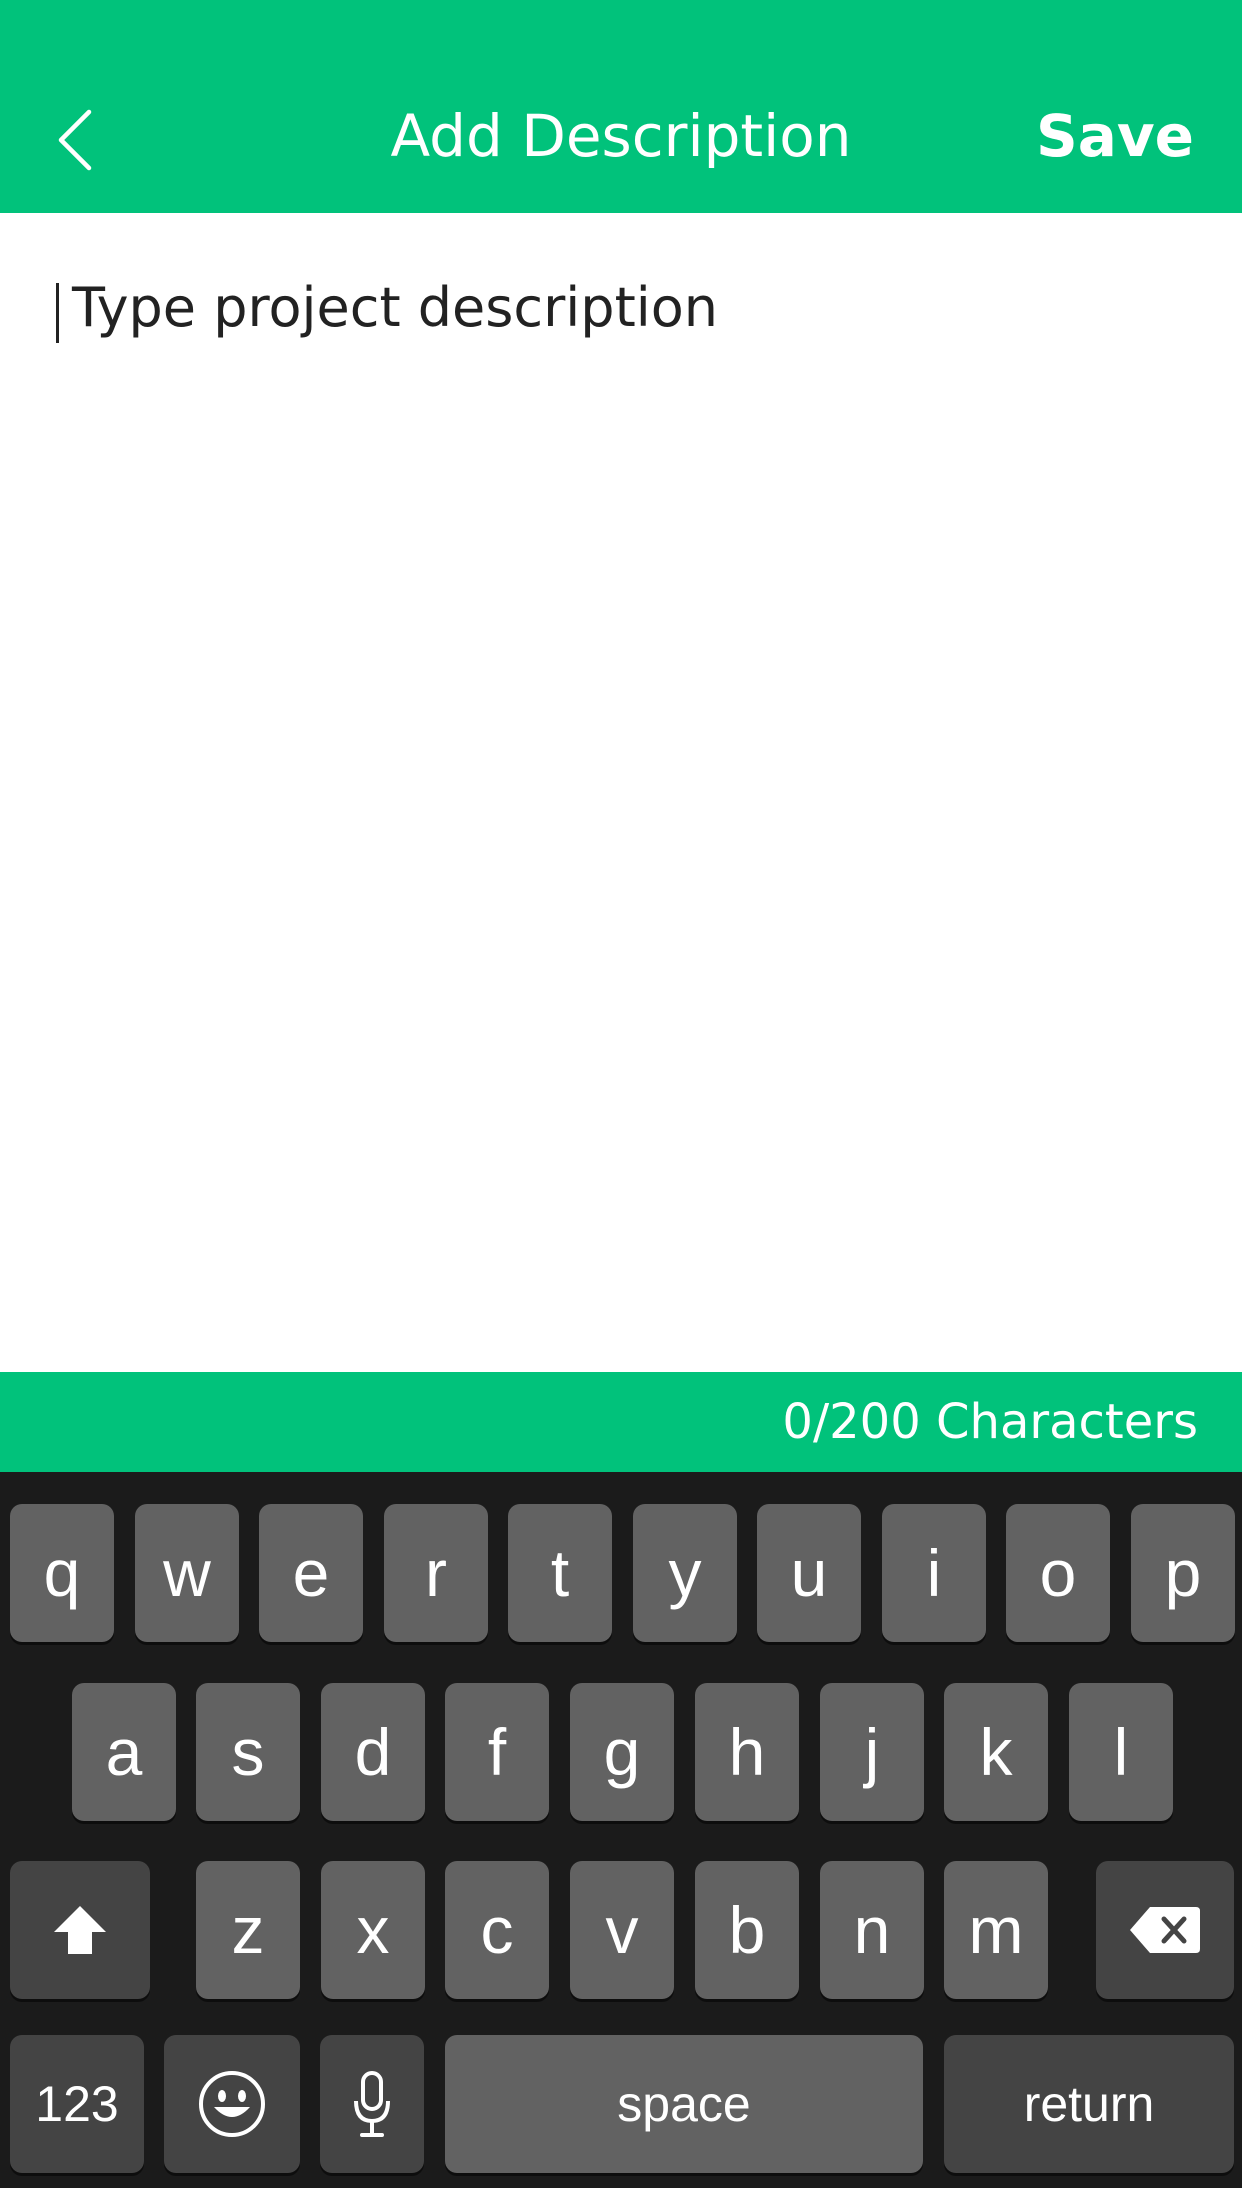 The height and width of the screenshot is (2188, 1242). I want to click on key-r: r, so click(436, 1573).